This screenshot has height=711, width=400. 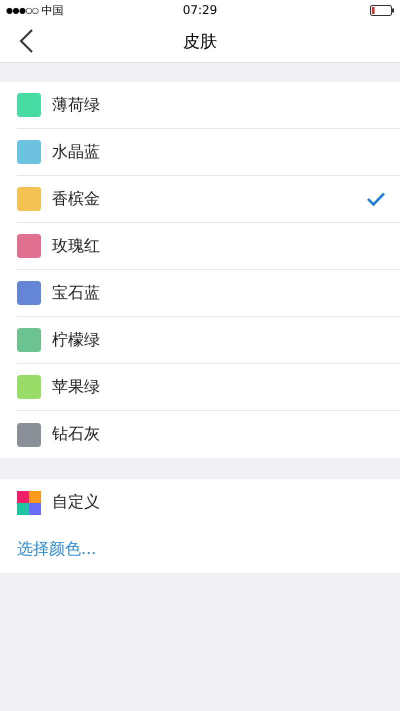 I want to click on color-grid-icon, so click(x=29, y=502).